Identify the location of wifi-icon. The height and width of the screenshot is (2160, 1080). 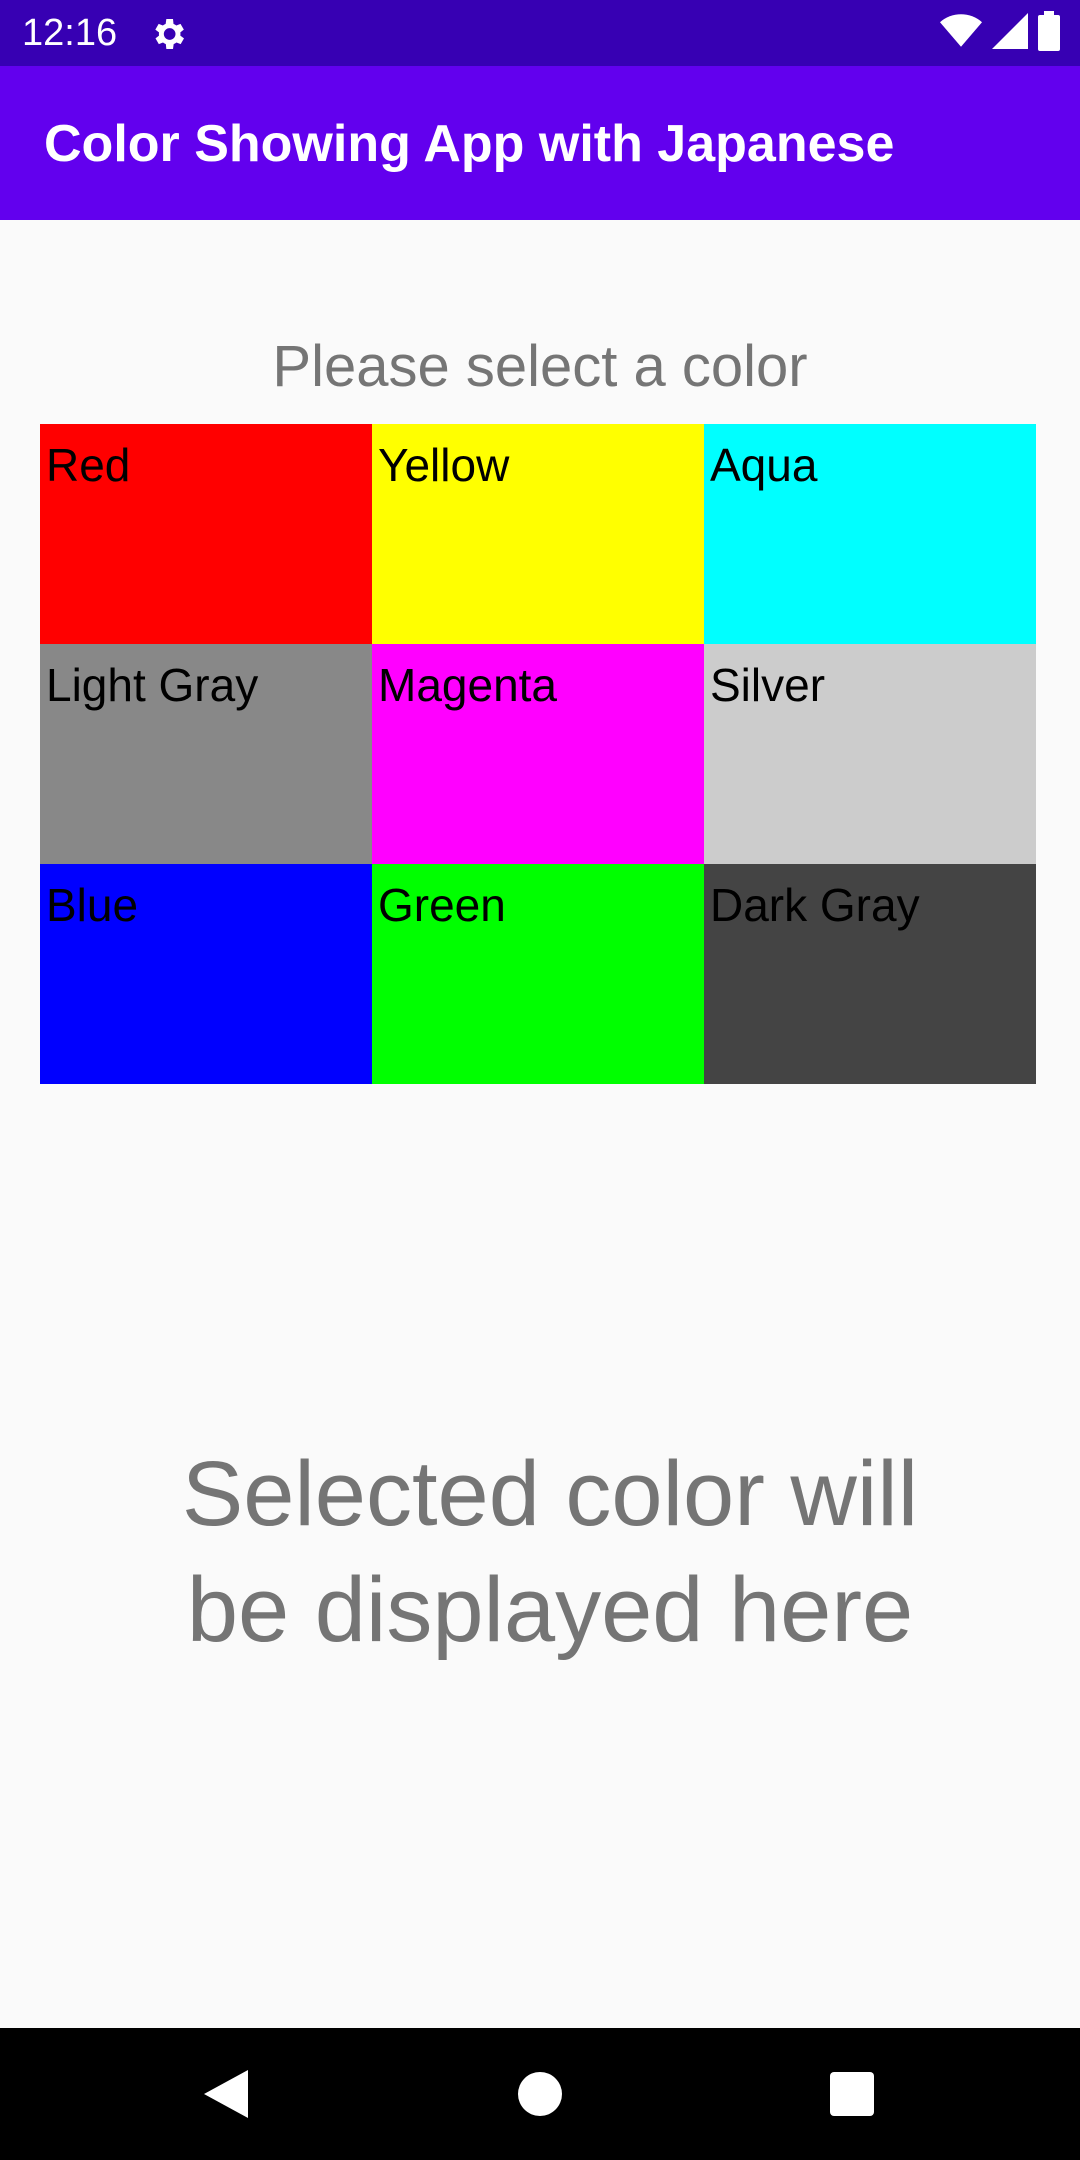
(961, 33).